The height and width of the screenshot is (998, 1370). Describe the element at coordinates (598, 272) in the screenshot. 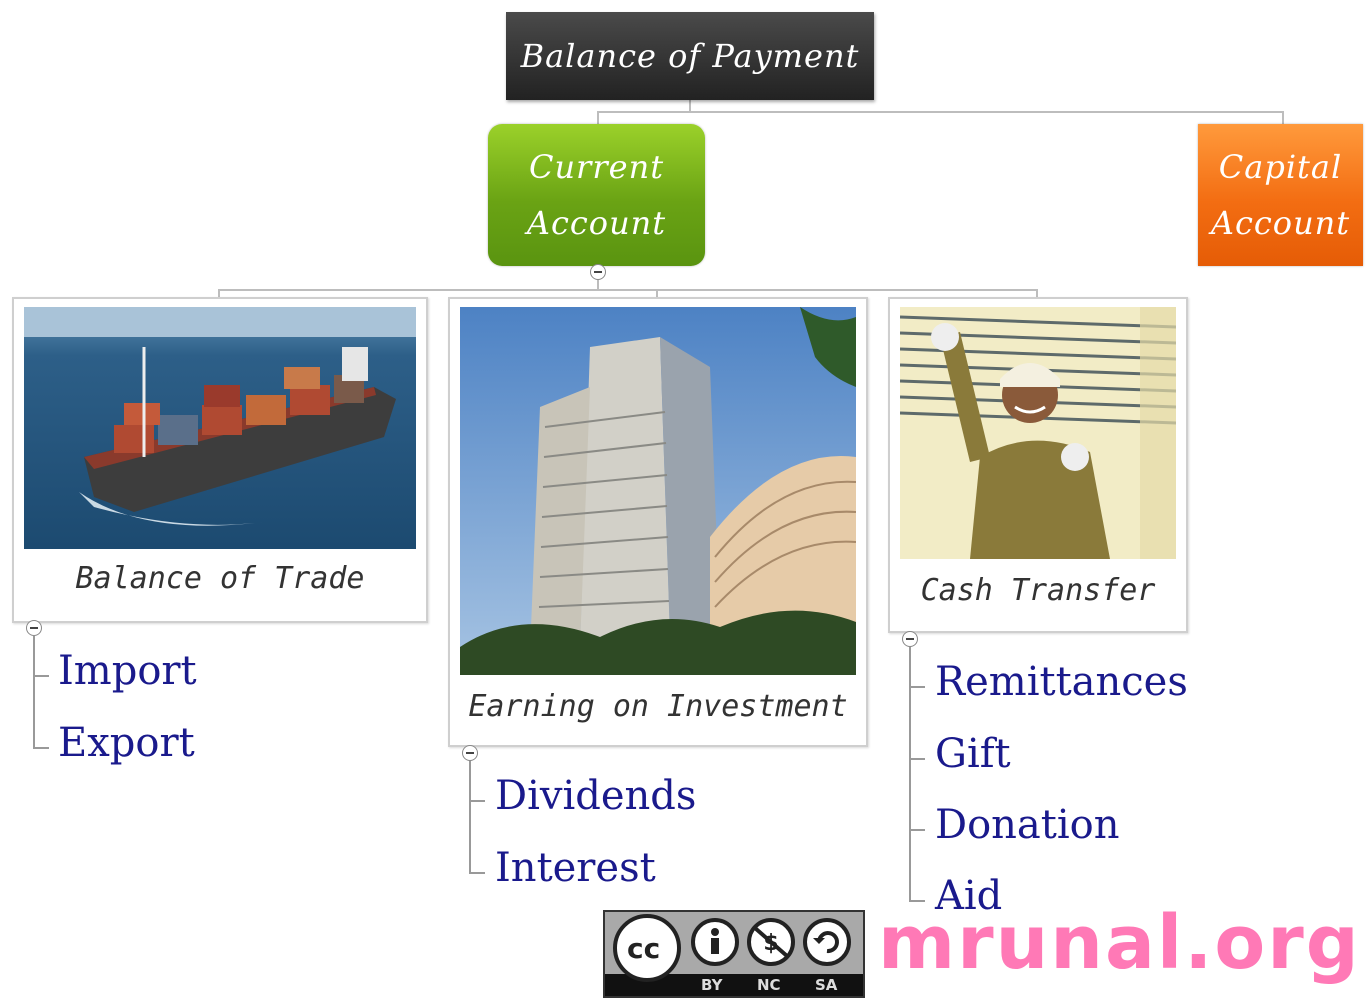

I see `current-account-collapse-toggle` at that location.